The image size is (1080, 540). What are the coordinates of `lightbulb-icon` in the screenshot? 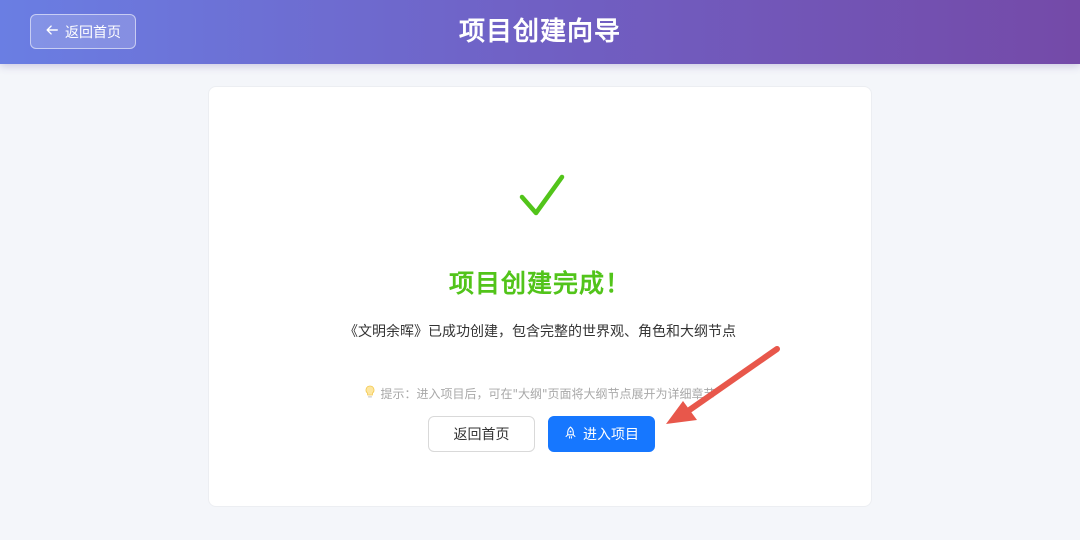 It's located at (370, 393).